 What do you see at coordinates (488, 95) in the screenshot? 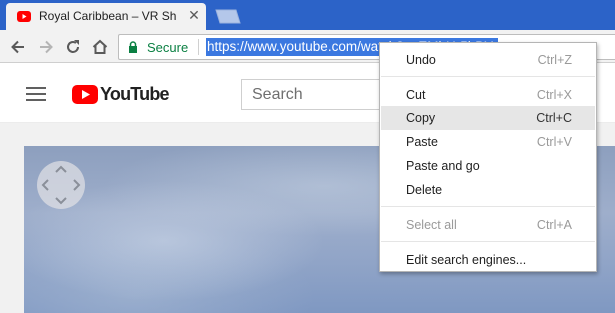
I see `menu-item-cut: Cut Ctrl+X` at bounding box center [488, 95].